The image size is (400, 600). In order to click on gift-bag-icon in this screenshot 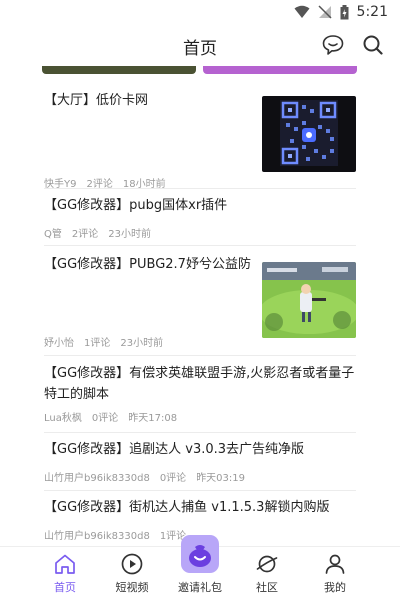, I will do `click(200, 556)`.